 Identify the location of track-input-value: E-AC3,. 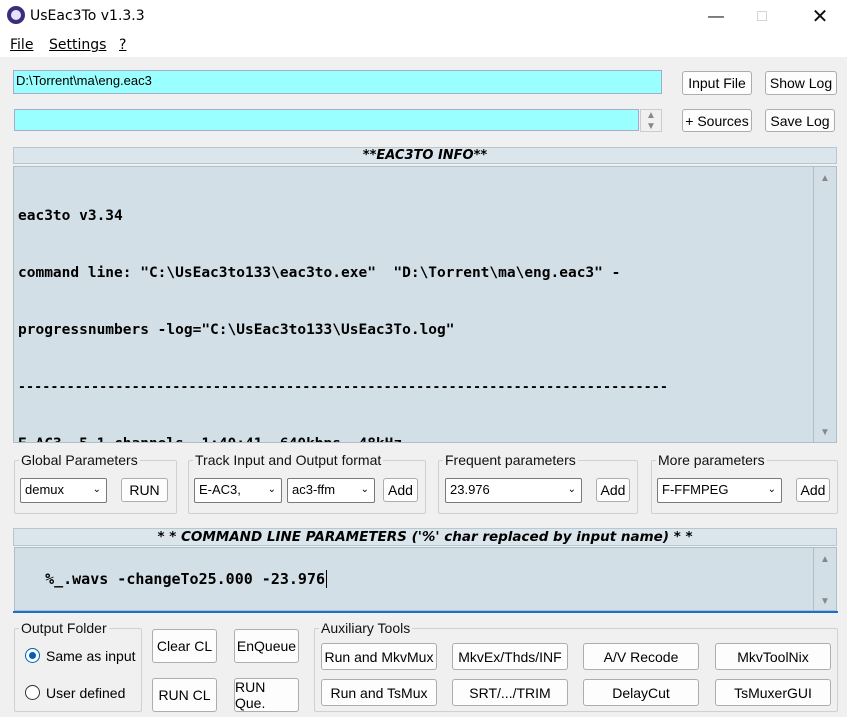
(220, 489).